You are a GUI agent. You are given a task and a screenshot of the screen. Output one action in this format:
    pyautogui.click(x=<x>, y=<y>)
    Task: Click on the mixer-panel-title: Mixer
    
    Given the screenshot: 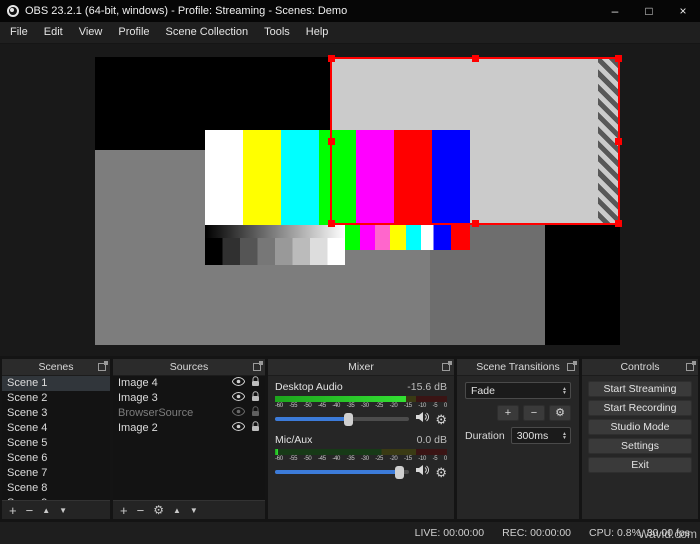 What is the action you would take?
    pyautogui.click(x=361, y=367)
    